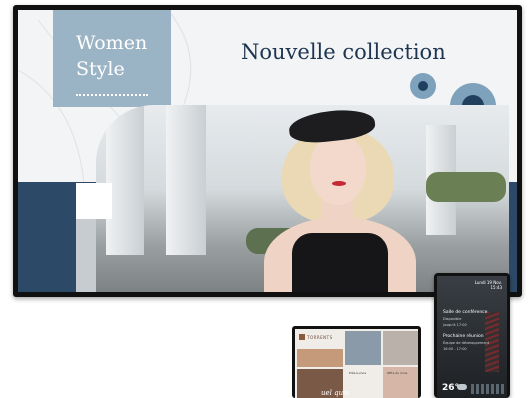 This screenshot has height=398, width=529. What do you see at coordinates (397, 373) in the screenshot?
I see `mini-caption-2: Offre du mois` at bounding box center [397, 373].